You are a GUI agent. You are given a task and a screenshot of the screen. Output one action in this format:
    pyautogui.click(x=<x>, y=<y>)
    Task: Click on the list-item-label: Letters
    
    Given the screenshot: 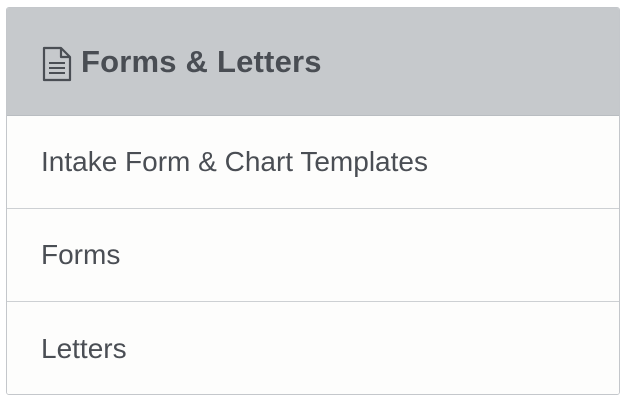 What is the action you would take?
    pyautogui.click(x=84, y=348)
    